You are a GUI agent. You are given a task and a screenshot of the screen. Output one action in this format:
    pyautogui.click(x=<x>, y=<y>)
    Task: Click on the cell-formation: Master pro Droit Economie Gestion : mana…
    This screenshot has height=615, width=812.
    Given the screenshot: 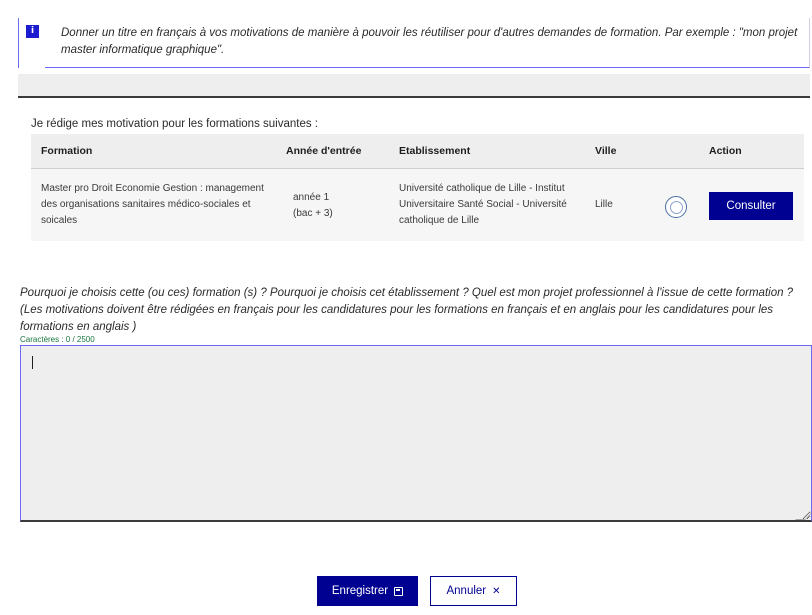 What is the action you would take?
    pyautogui.click(x=152, y=204)
    